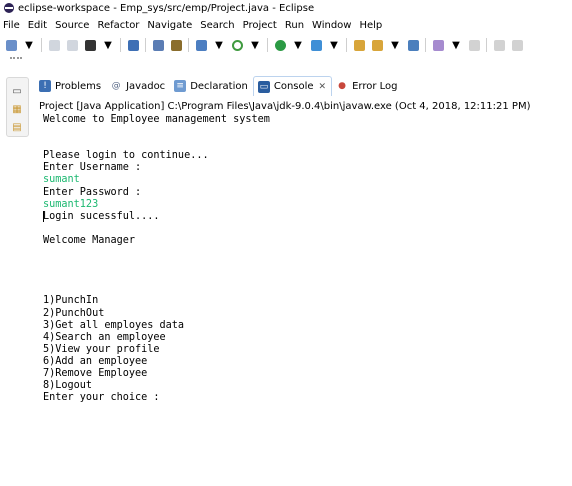 The width and height of the screenshot is (572, 486). Describe the element at coordinates (517, 45) in the screenshot. I see `pin-icon` at that location.